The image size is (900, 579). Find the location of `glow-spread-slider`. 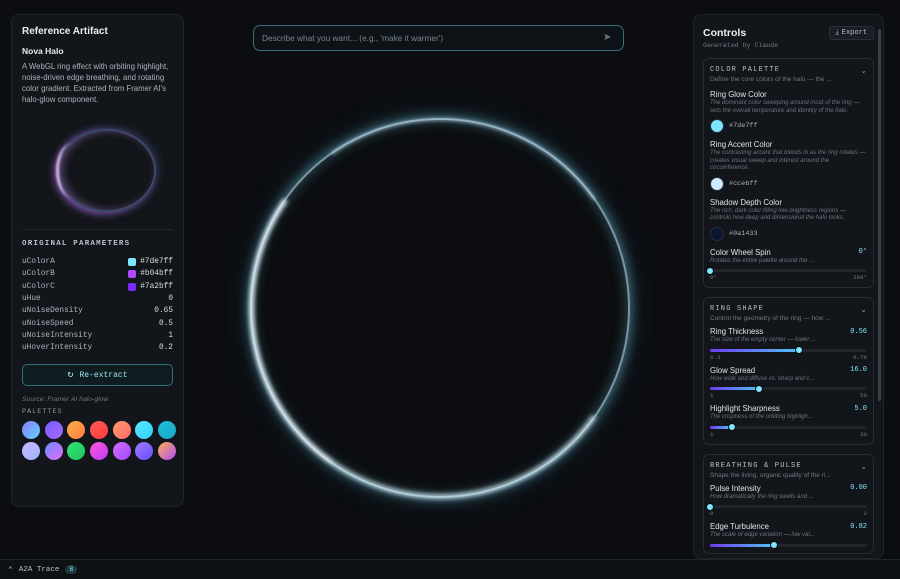

glow-spread-slider is located at coordinates (788, 388).